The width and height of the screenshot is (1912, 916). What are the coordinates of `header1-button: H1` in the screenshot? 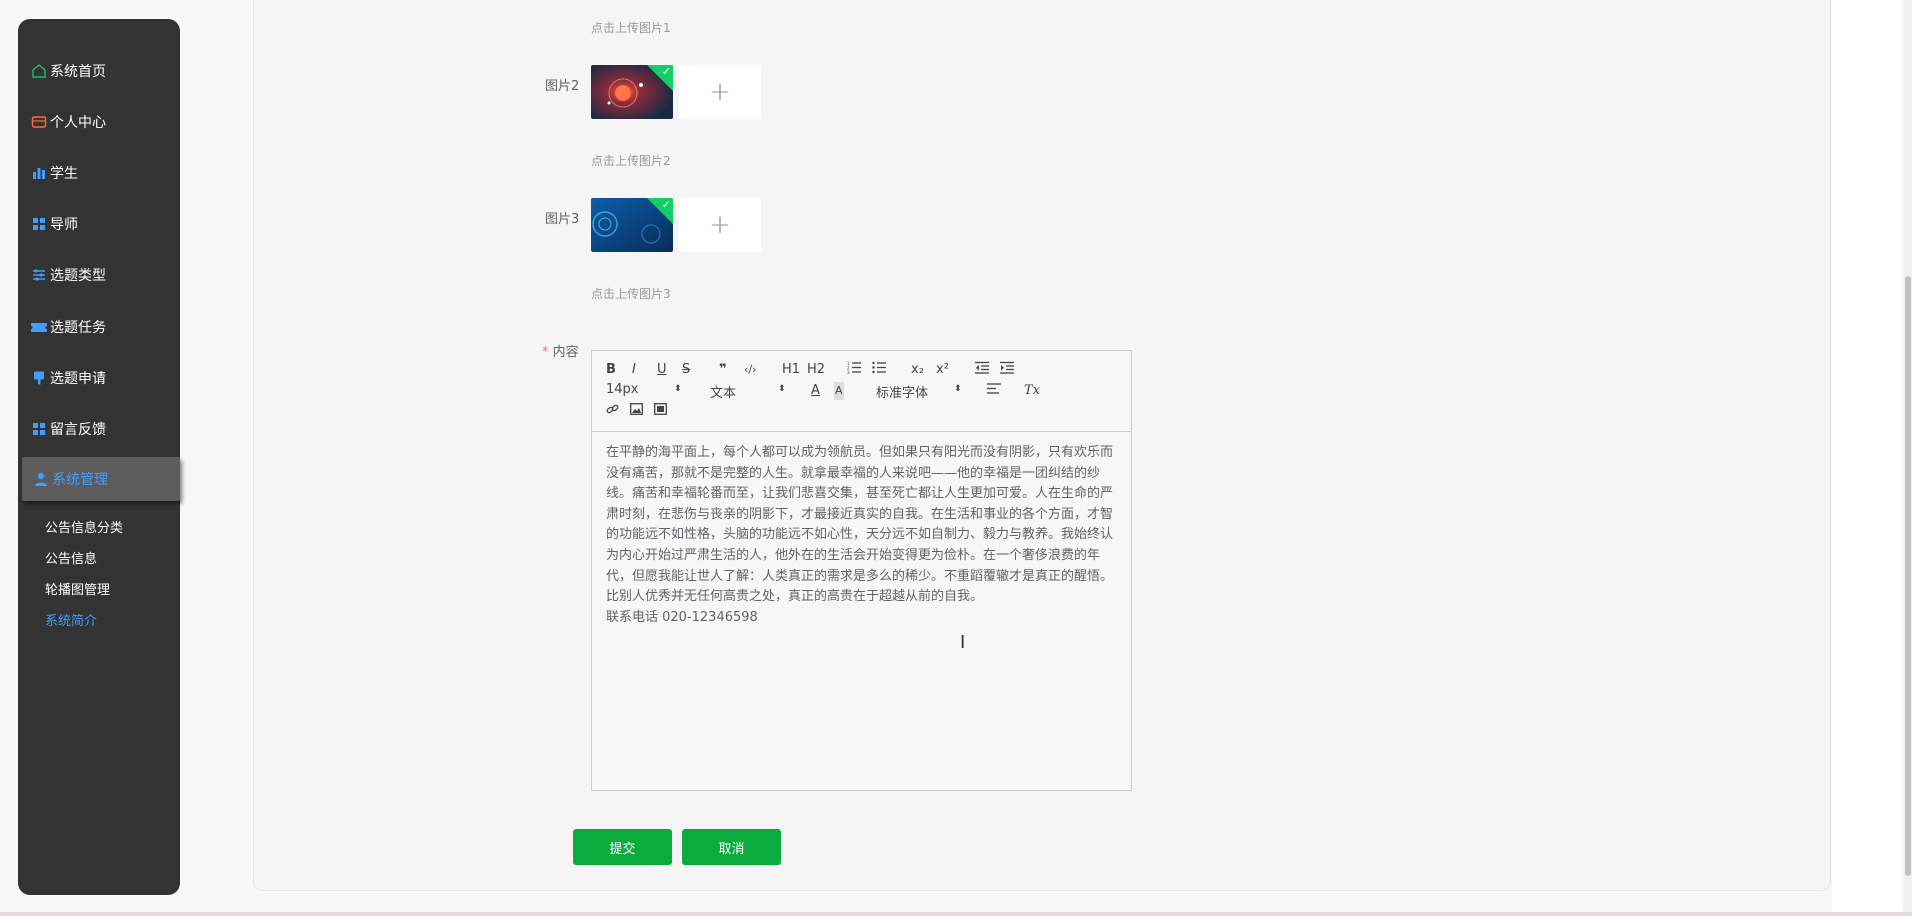 It's located at (791, 370).